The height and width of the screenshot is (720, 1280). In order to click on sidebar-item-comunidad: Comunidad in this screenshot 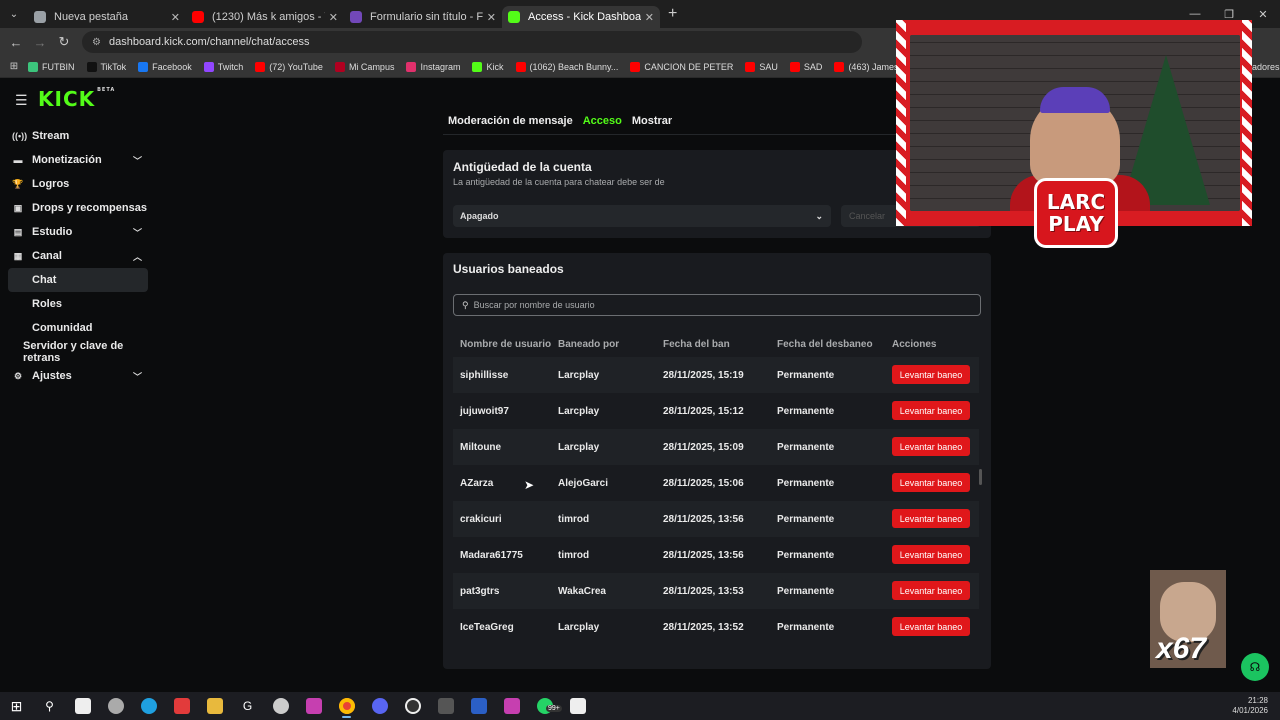, I will do `click(78, 328)`.